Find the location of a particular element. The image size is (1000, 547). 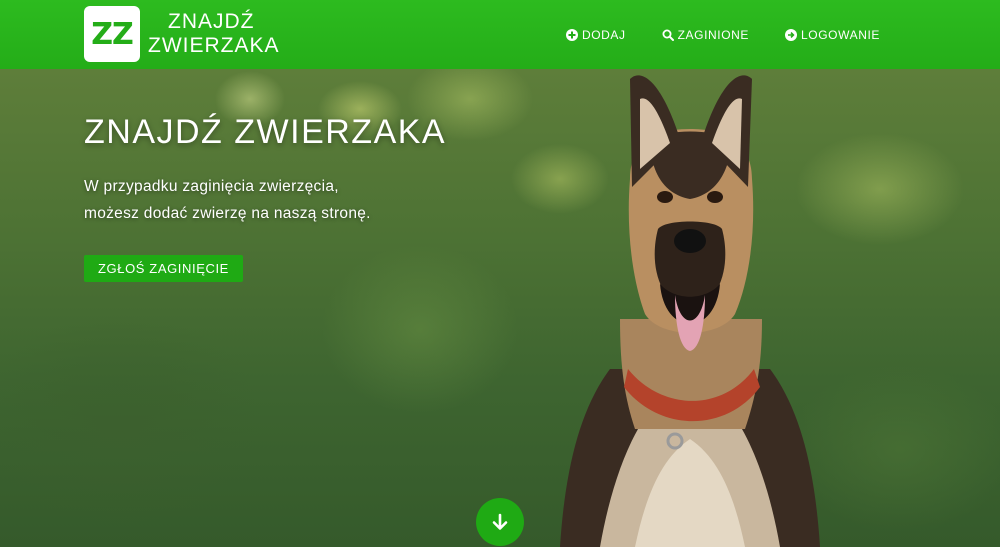

brand-name-line2: ZWIERZAKA is located at coordinates (214, 45).